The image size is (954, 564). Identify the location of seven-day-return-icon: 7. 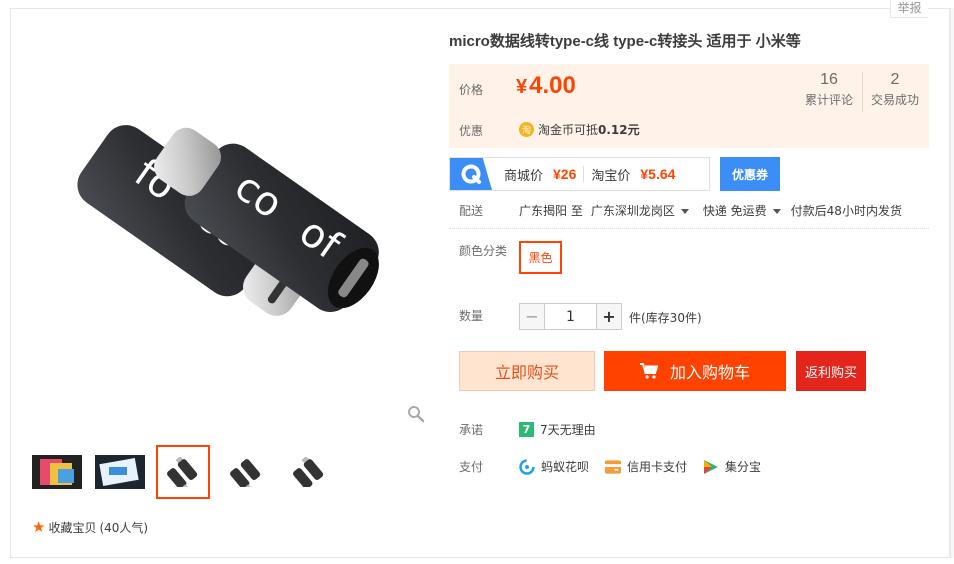
(526, 429).